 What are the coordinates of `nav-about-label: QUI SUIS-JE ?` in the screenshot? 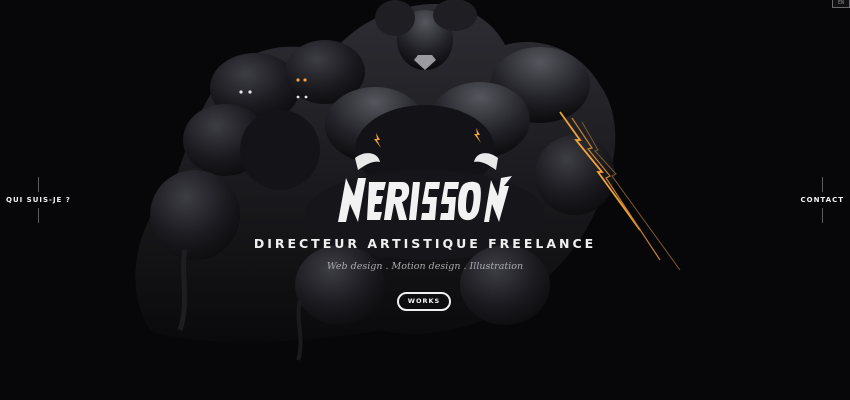 It's located at (38, 200).